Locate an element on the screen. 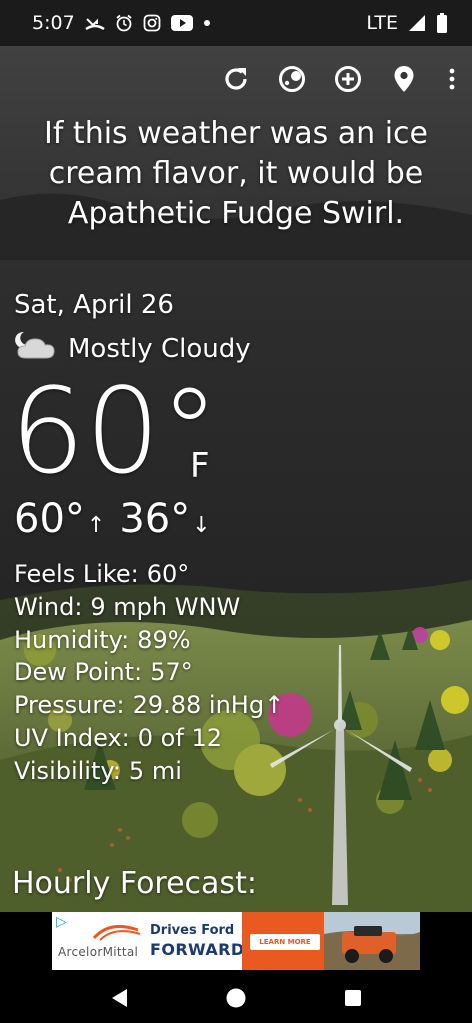 This screenshot has width=472, height=1023. detail-value: 89% is located at coordinates (164, 639).